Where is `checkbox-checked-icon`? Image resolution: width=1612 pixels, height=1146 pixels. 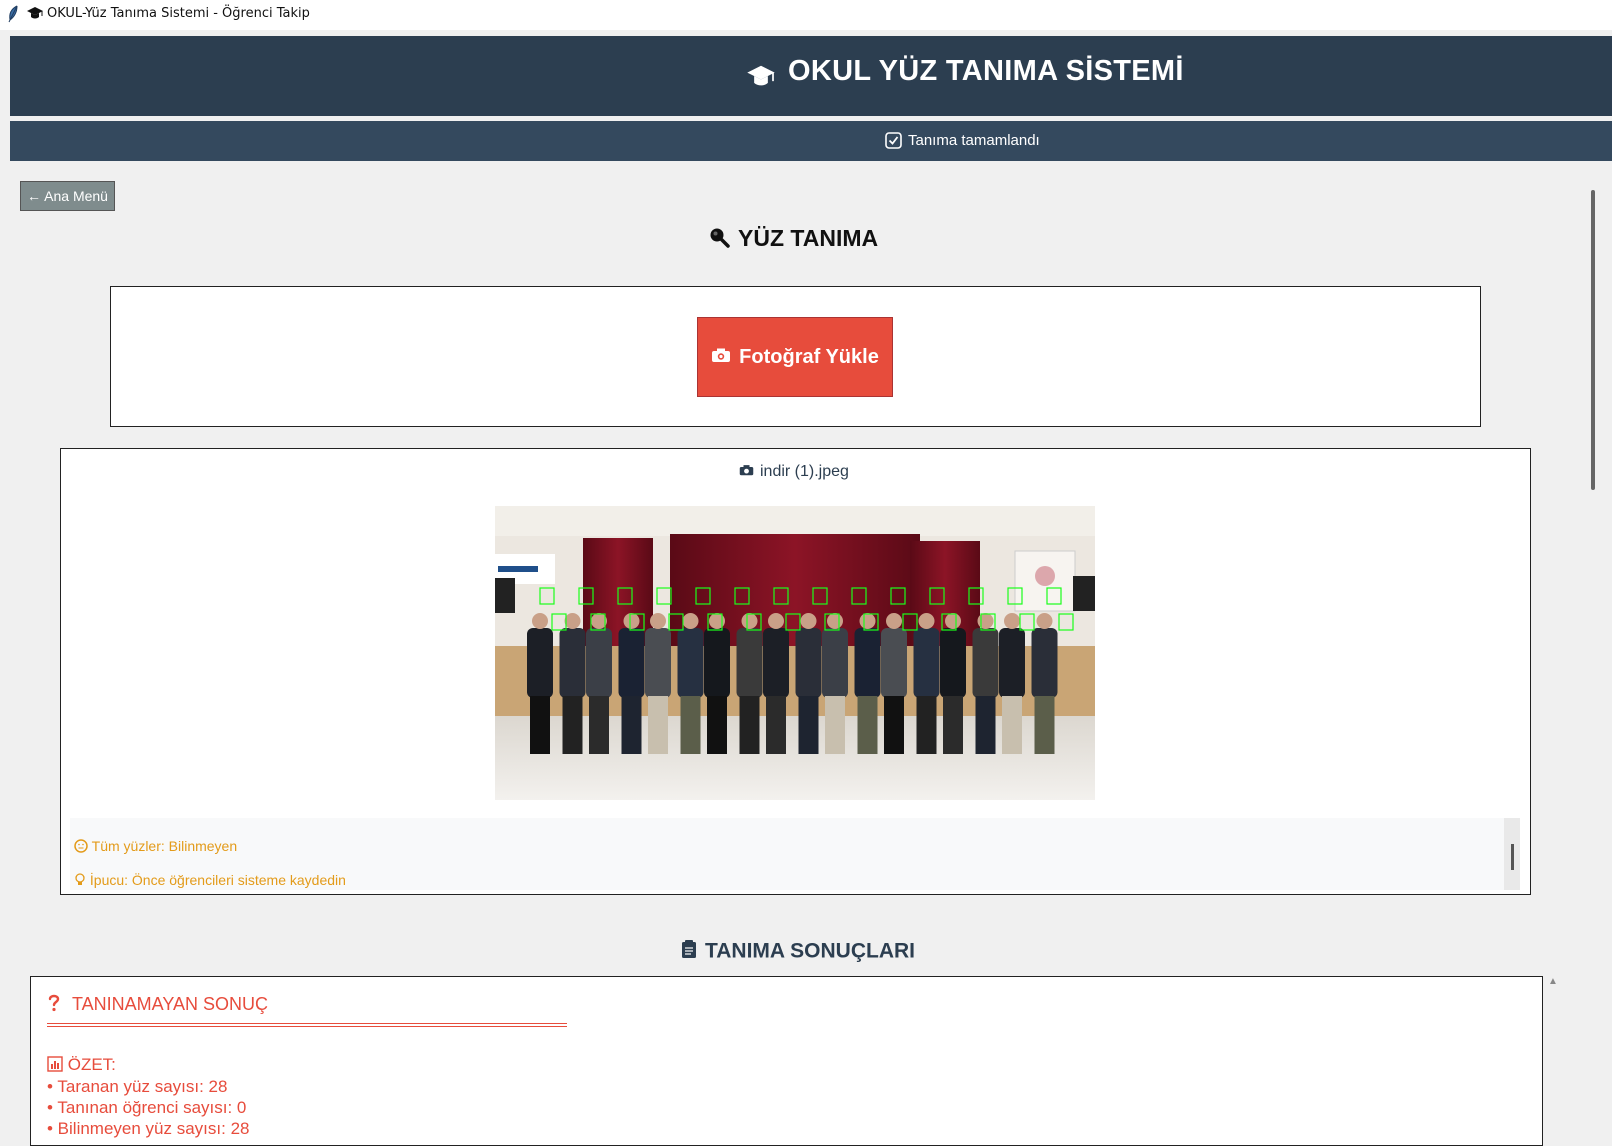
checkbox-checked-icon is located at coordinates (893, 142).